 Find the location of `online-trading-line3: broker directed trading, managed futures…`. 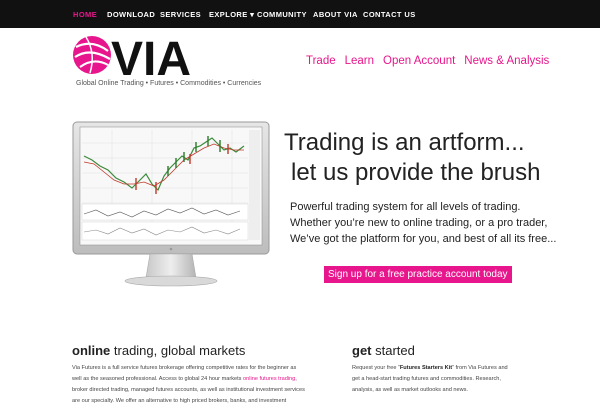

online-trading-line3: broker directed trading, managed futures… is located at coordinates (188, 390).